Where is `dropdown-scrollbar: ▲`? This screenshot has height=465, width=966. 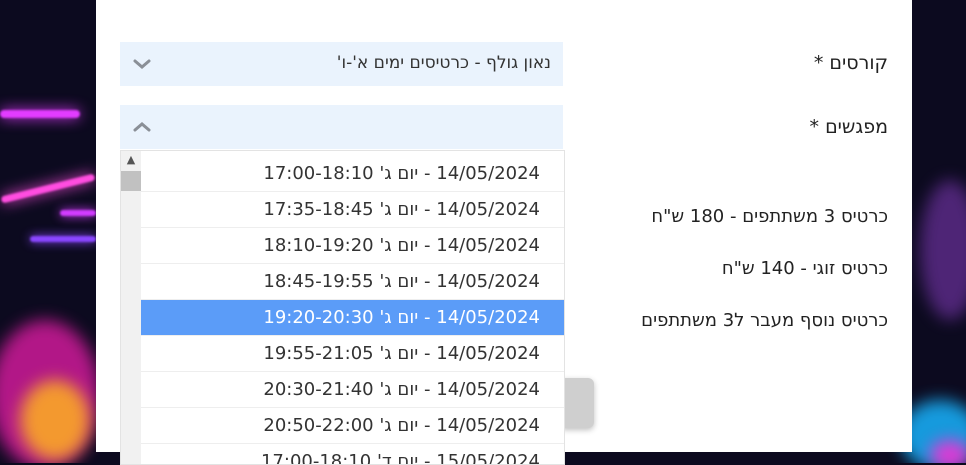
dropdown-scrollbar: ▲ is located at coordinates (131, 307).